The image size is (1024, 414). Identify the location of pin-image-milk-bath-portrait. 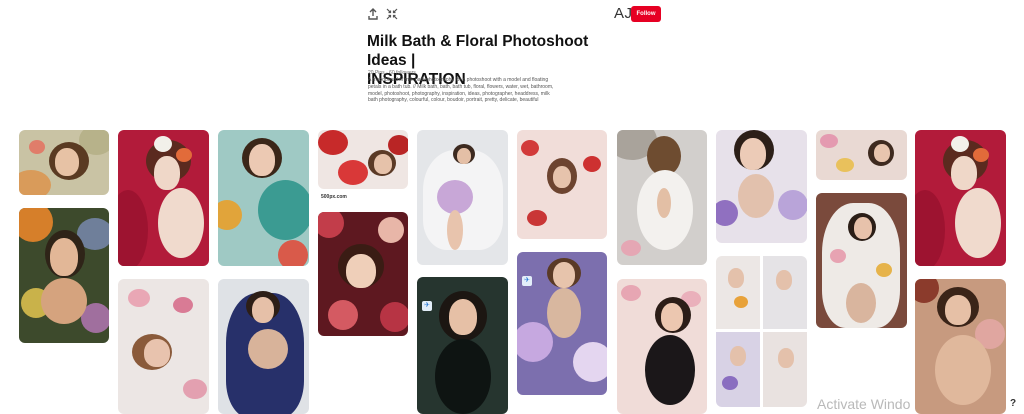
(64, 162).